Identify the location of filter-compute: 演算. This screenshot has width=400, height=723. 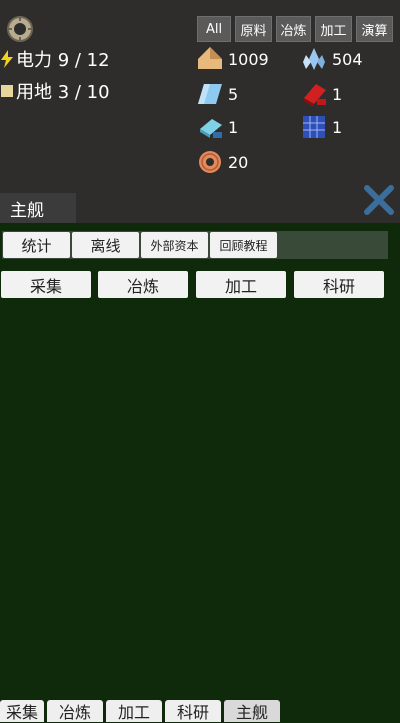
(374, 29).